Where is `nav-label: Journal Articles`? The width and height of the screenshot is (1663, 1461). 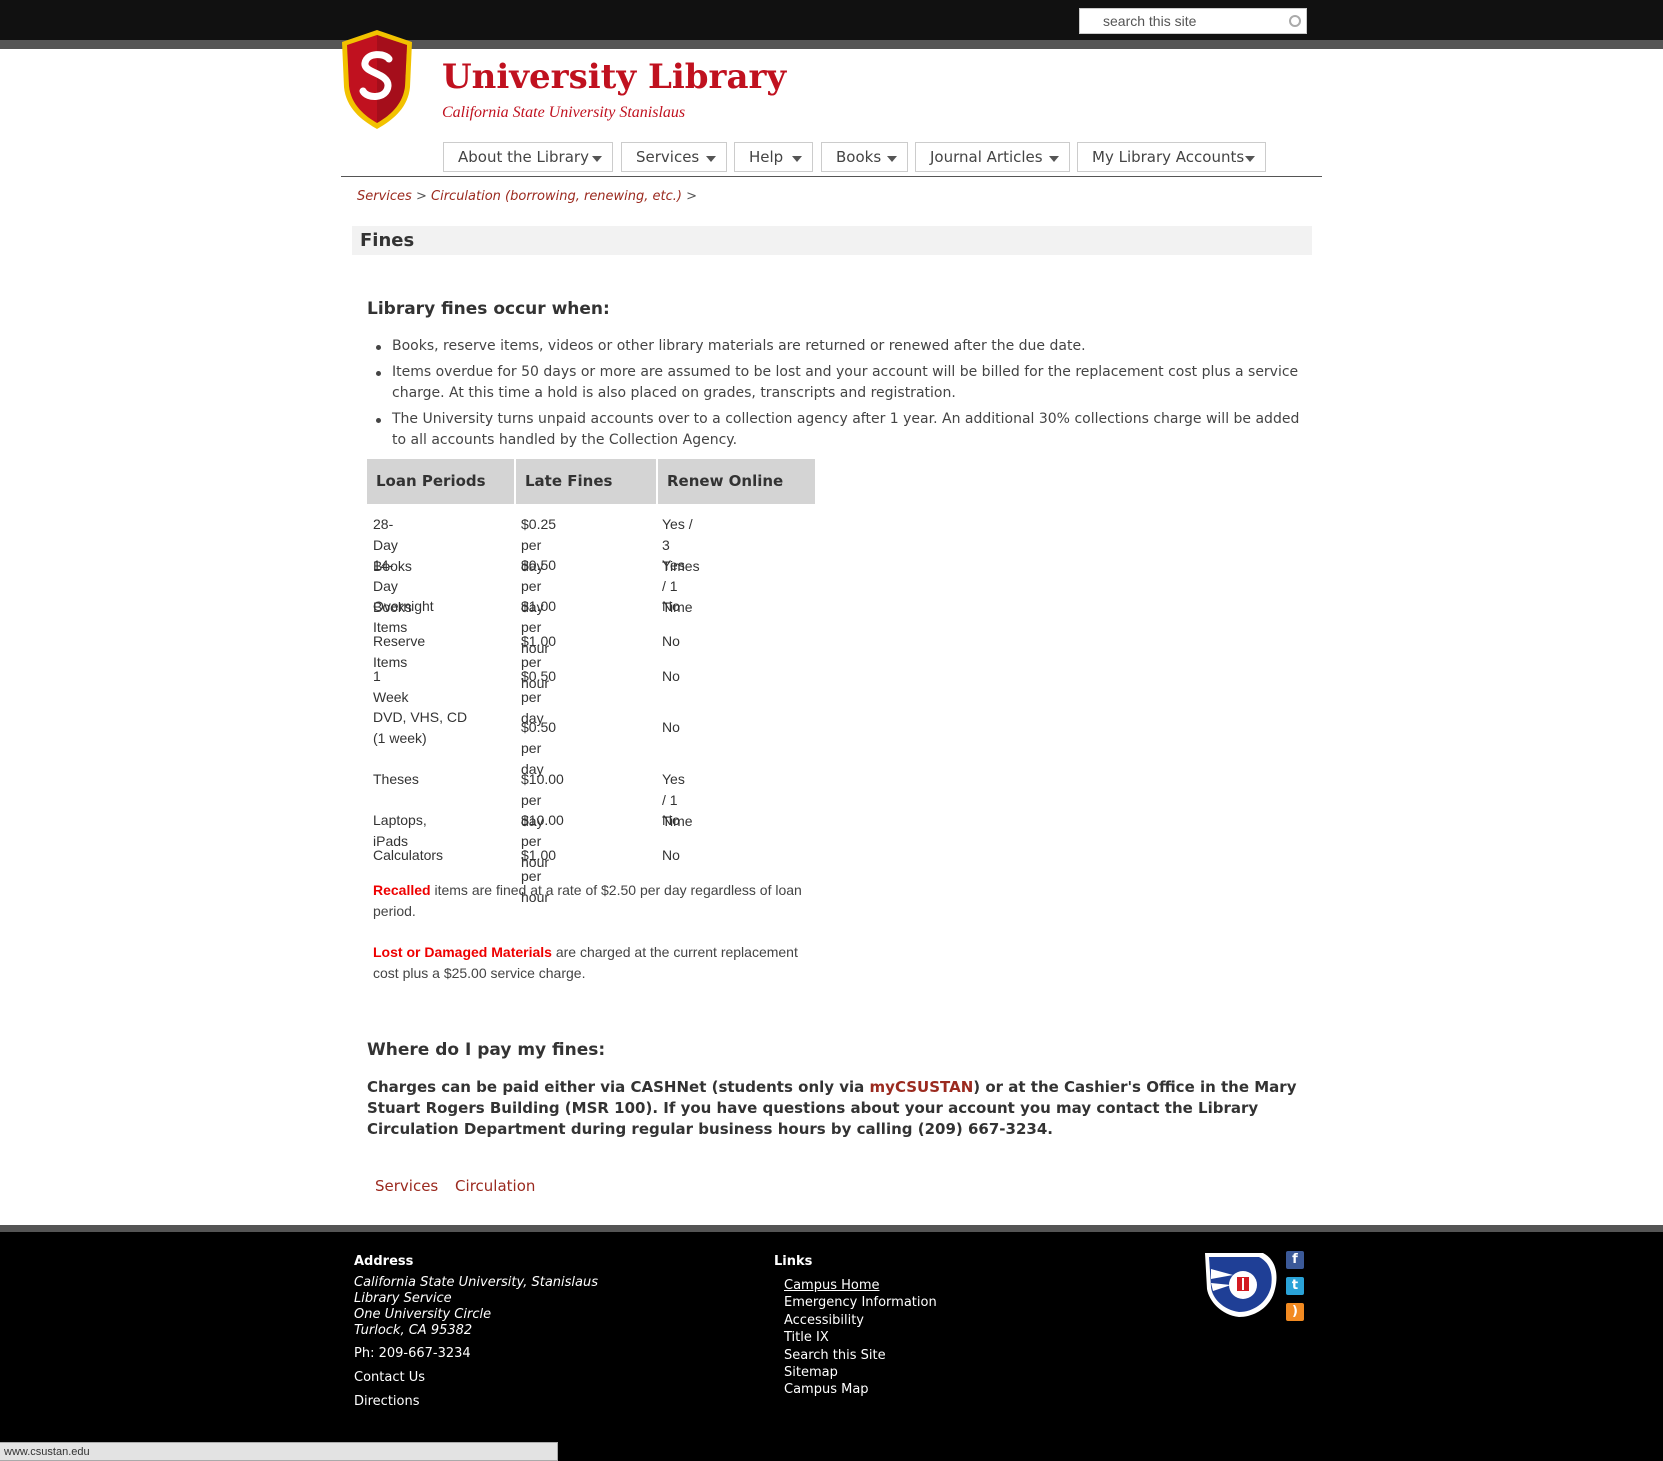
nav-label: Journal Articles is located at coordinates (986, 157).